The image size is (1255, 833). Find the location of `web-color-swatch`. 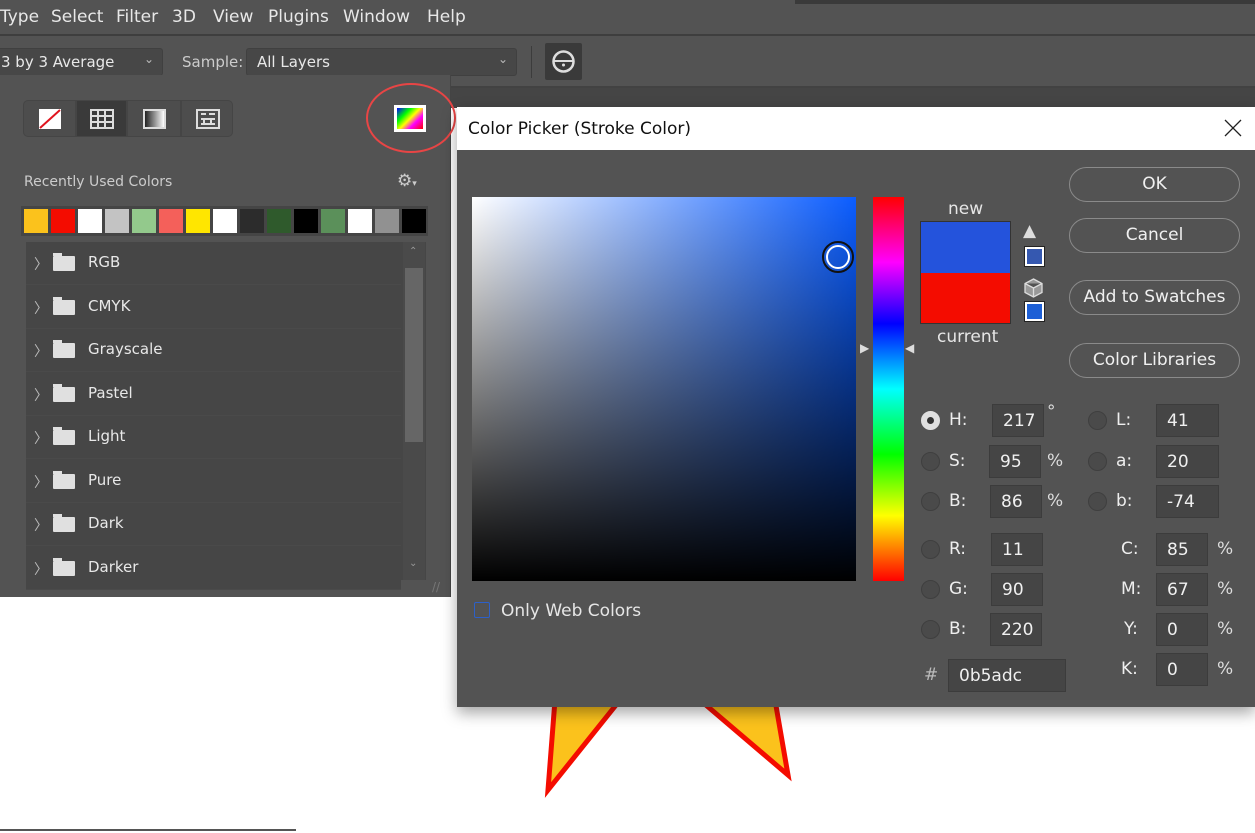

web-color-swatch is located at coordinates (1034, 311).